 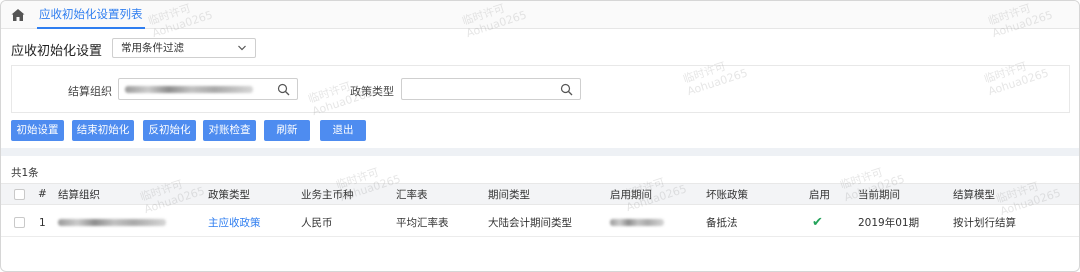 I want to click on section-divider, so click(x=540, y=152).